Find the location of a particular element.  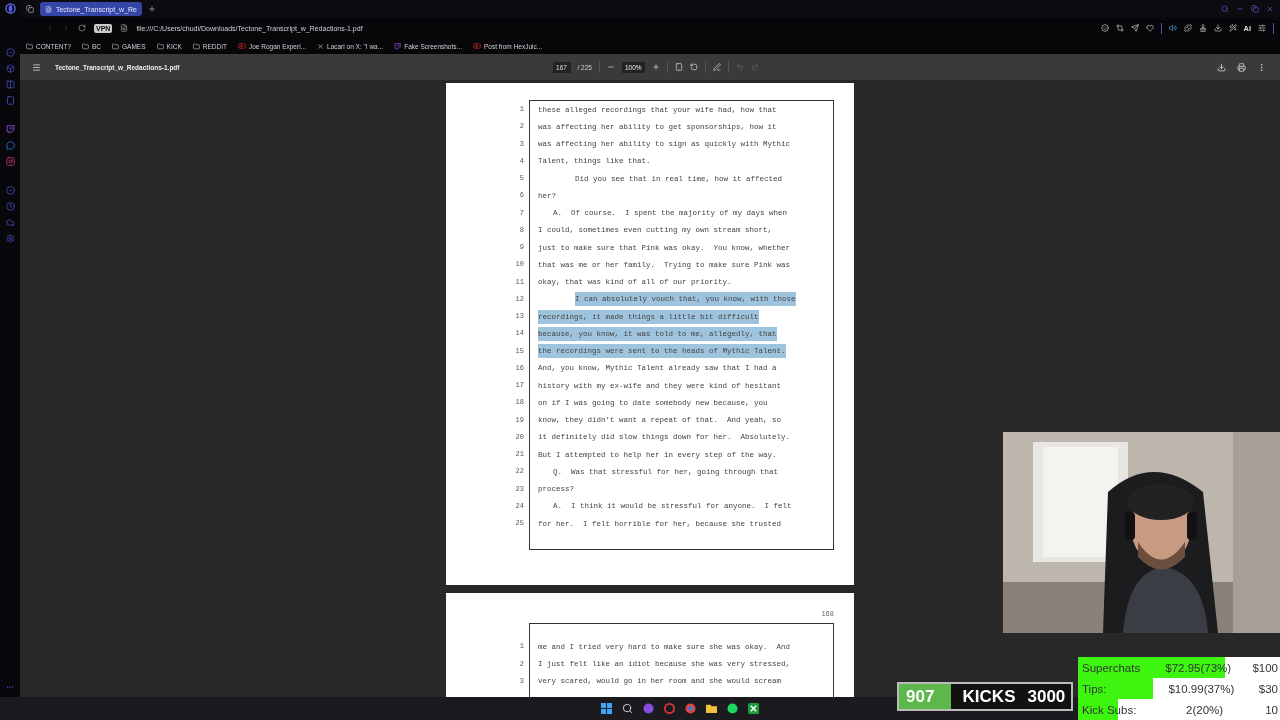

crop-icon is located at coordinates (1119, 28).